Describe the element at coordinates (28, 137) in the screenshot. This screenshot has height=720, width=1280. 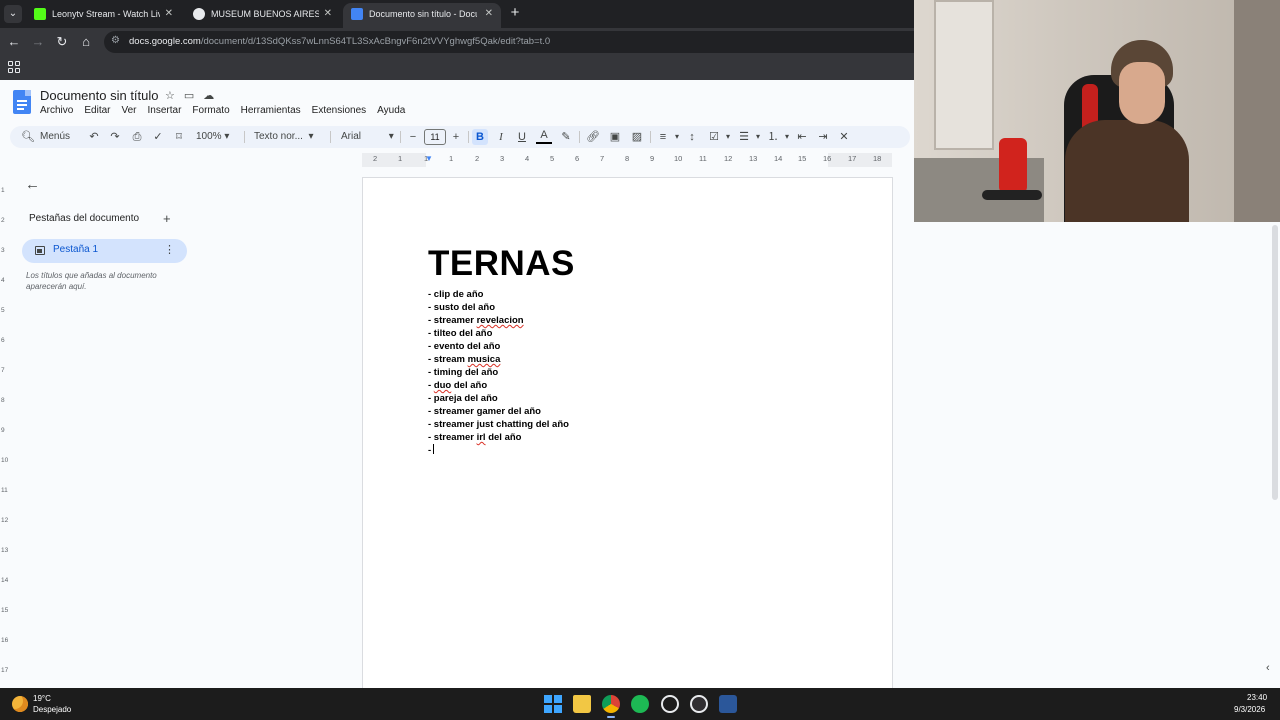
I see `search-icon: 🔍︎` at that location.